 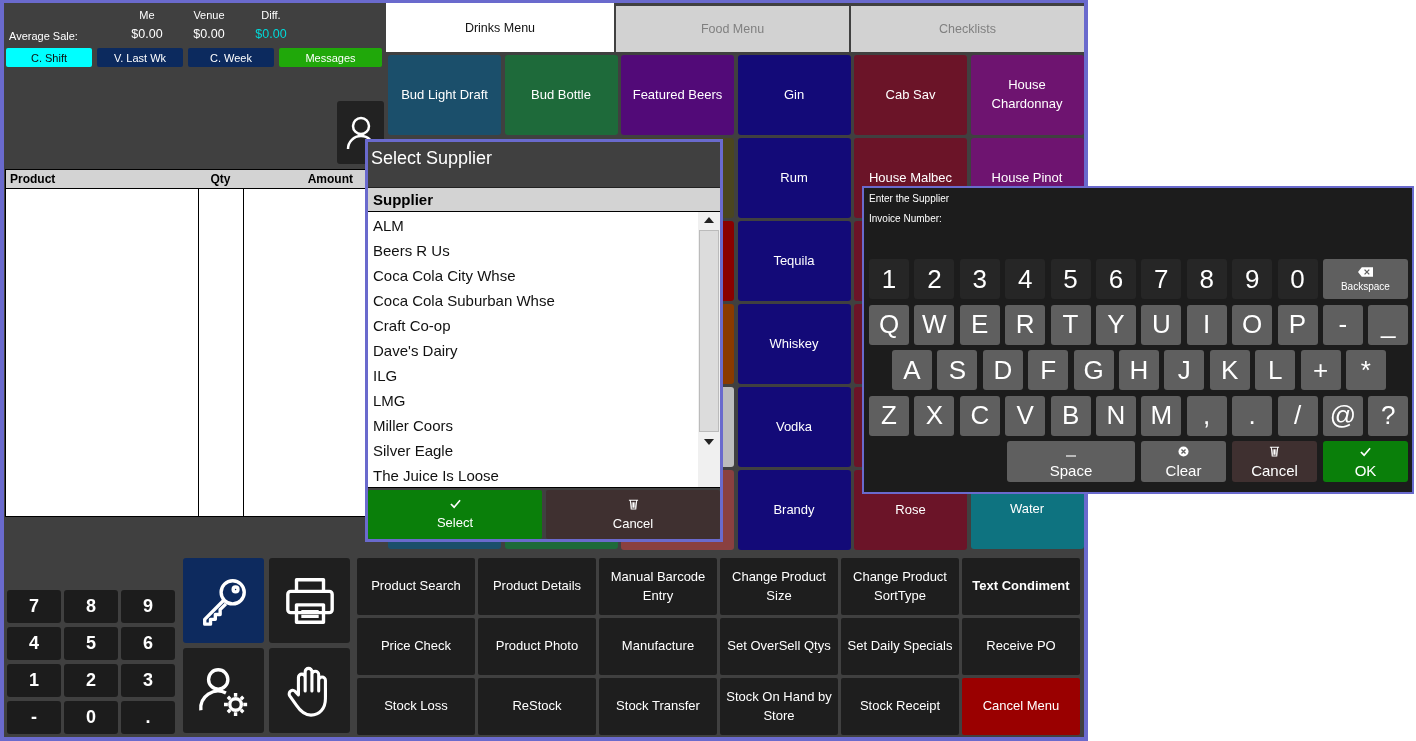 What do you see at coordinates (1388, 415) in the screenshot?
I see `keyboard-key: ?` at bounding box center [1388, 415].